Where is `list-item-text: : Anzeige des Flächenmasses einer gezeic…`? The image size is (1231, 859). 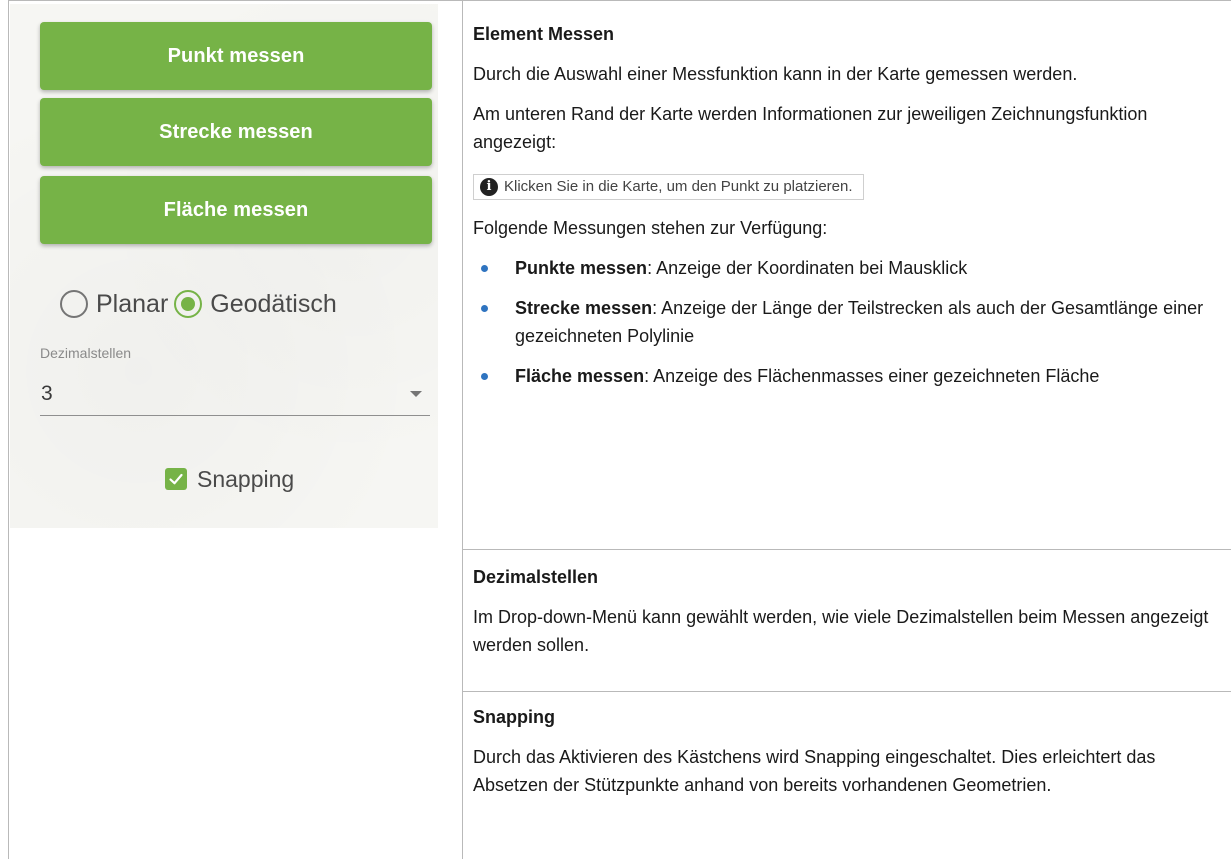
list-item-text: : Anzeige des Flächenmasses einer gezeic… is located at coordinates (872, 376).